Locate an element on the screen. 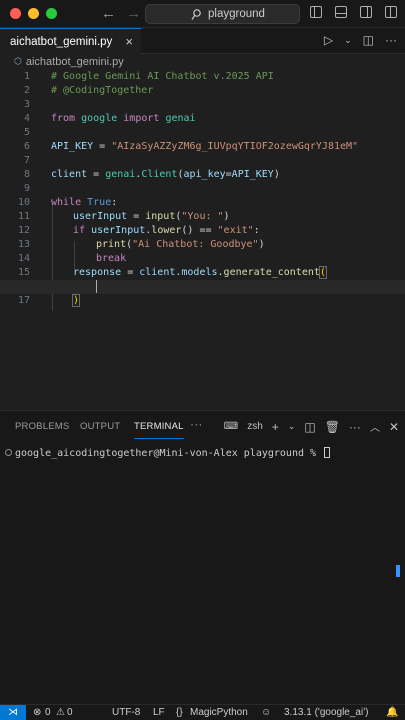 The image size is (405, 720). title-bar: ← → playground is located at coordinates (202, 14).